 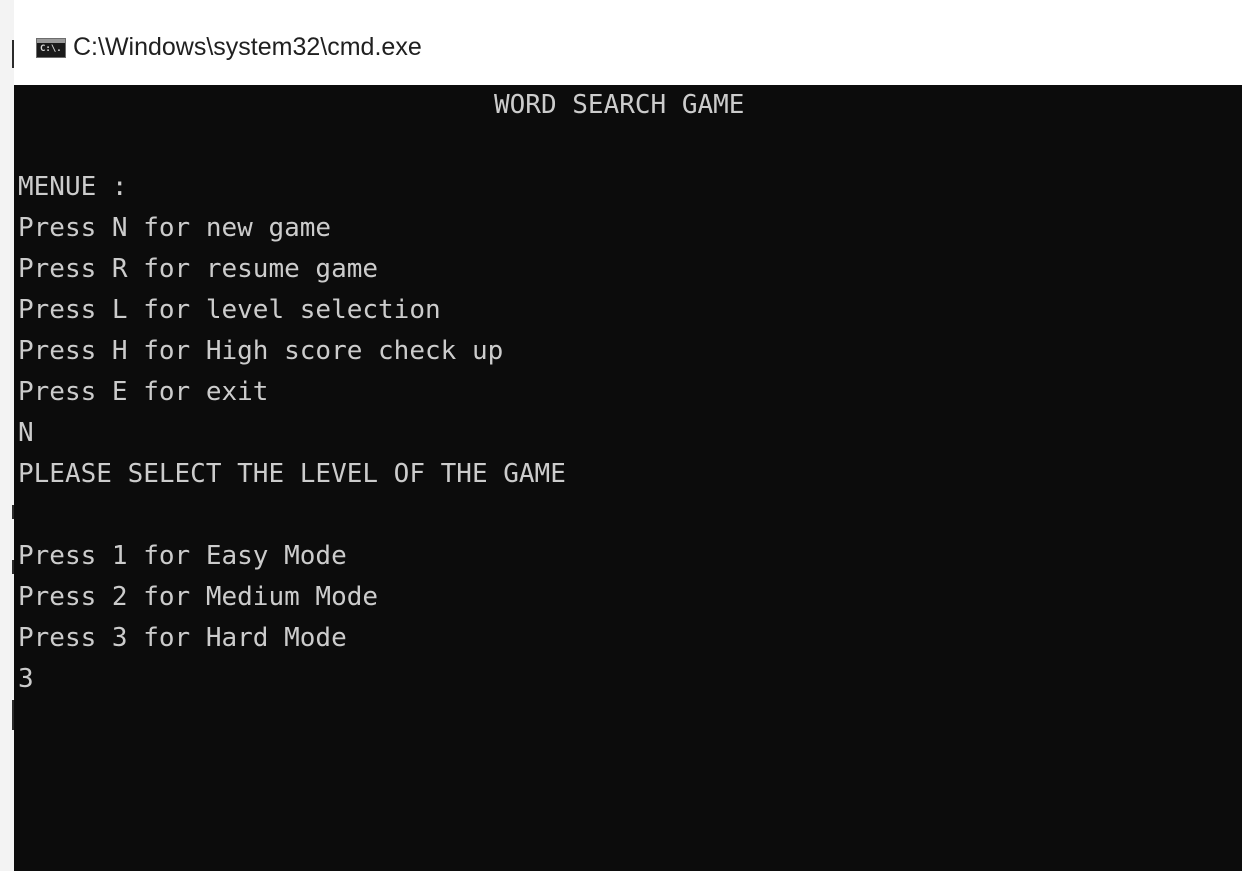 What do you see at coordinates (619, 105) in the screenshot?
I see `game-title: WORD SEARCH GAME` at bounding box center [619, 105].